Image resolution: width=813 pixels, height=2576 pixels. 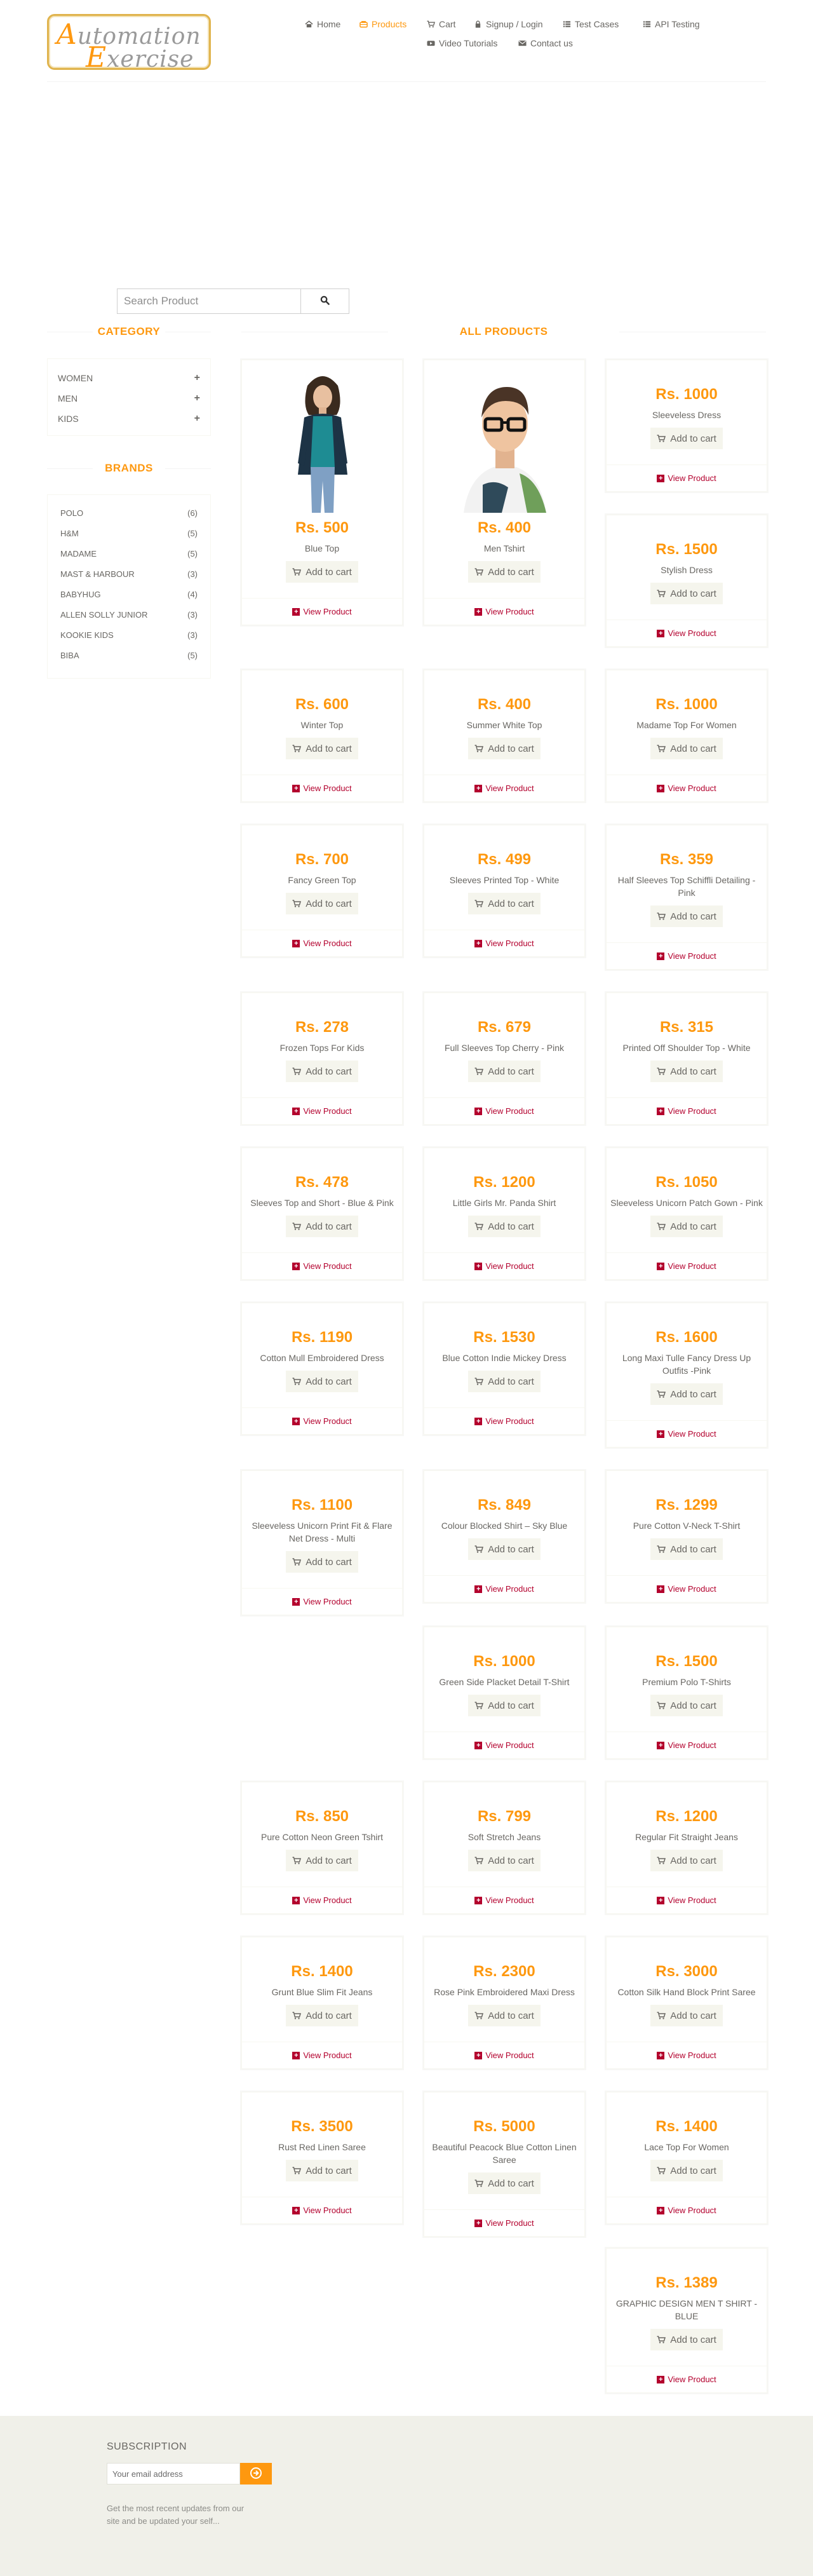 I want to click on brand-item: ALLEN SOLLY JUNIOR (3), so click(x=129, y=614).